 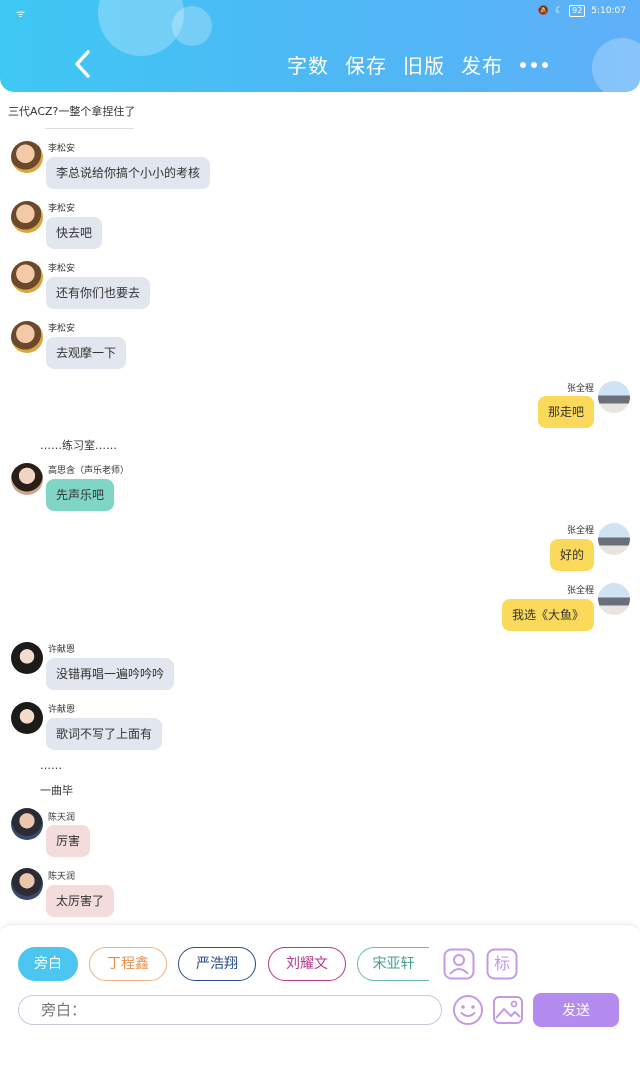 What do you see at coordinates (86, 353) in the screenshot?
I see `message-bubble: 去观摩一下` at bounding box center [86, 353].